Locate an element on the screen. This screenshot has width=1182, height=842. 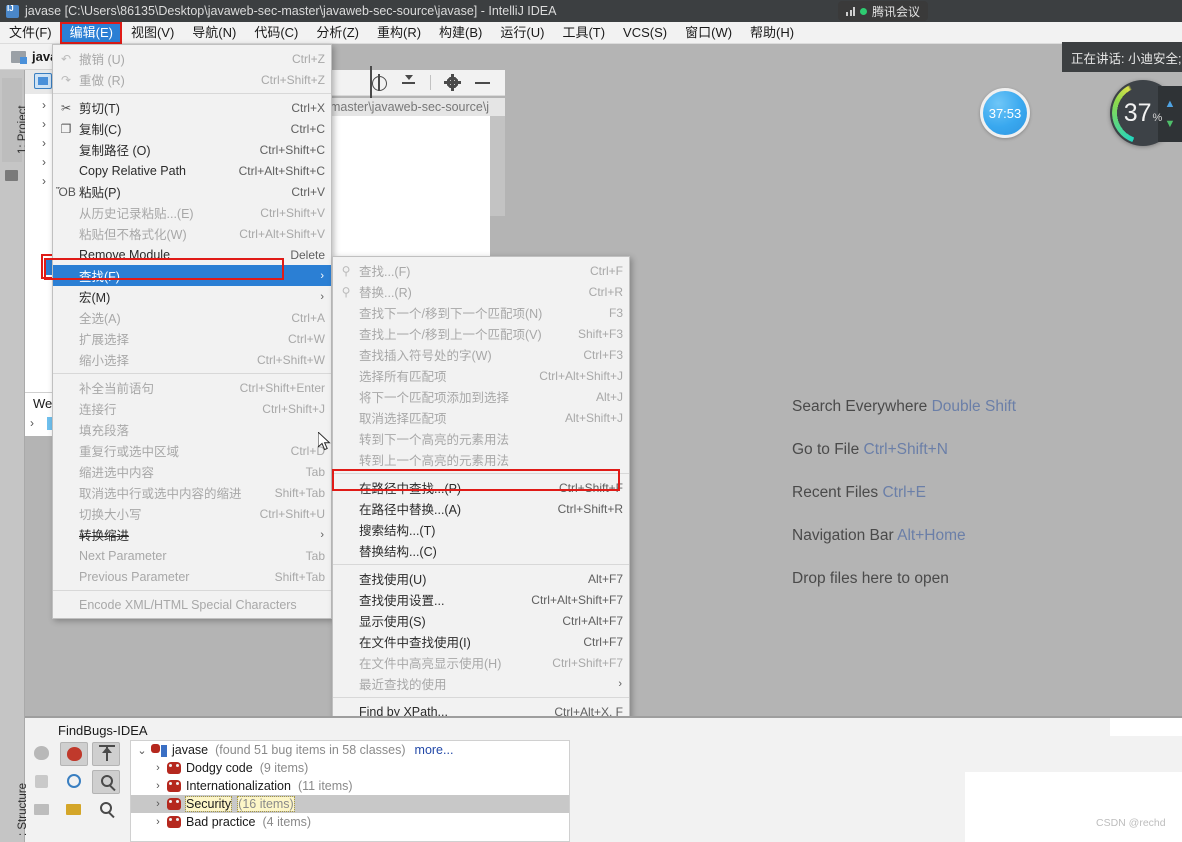
edit-menu-item-22: 取消选中行或选中内容的缩进 Shift+Tab is located at coordinates (192, 492).